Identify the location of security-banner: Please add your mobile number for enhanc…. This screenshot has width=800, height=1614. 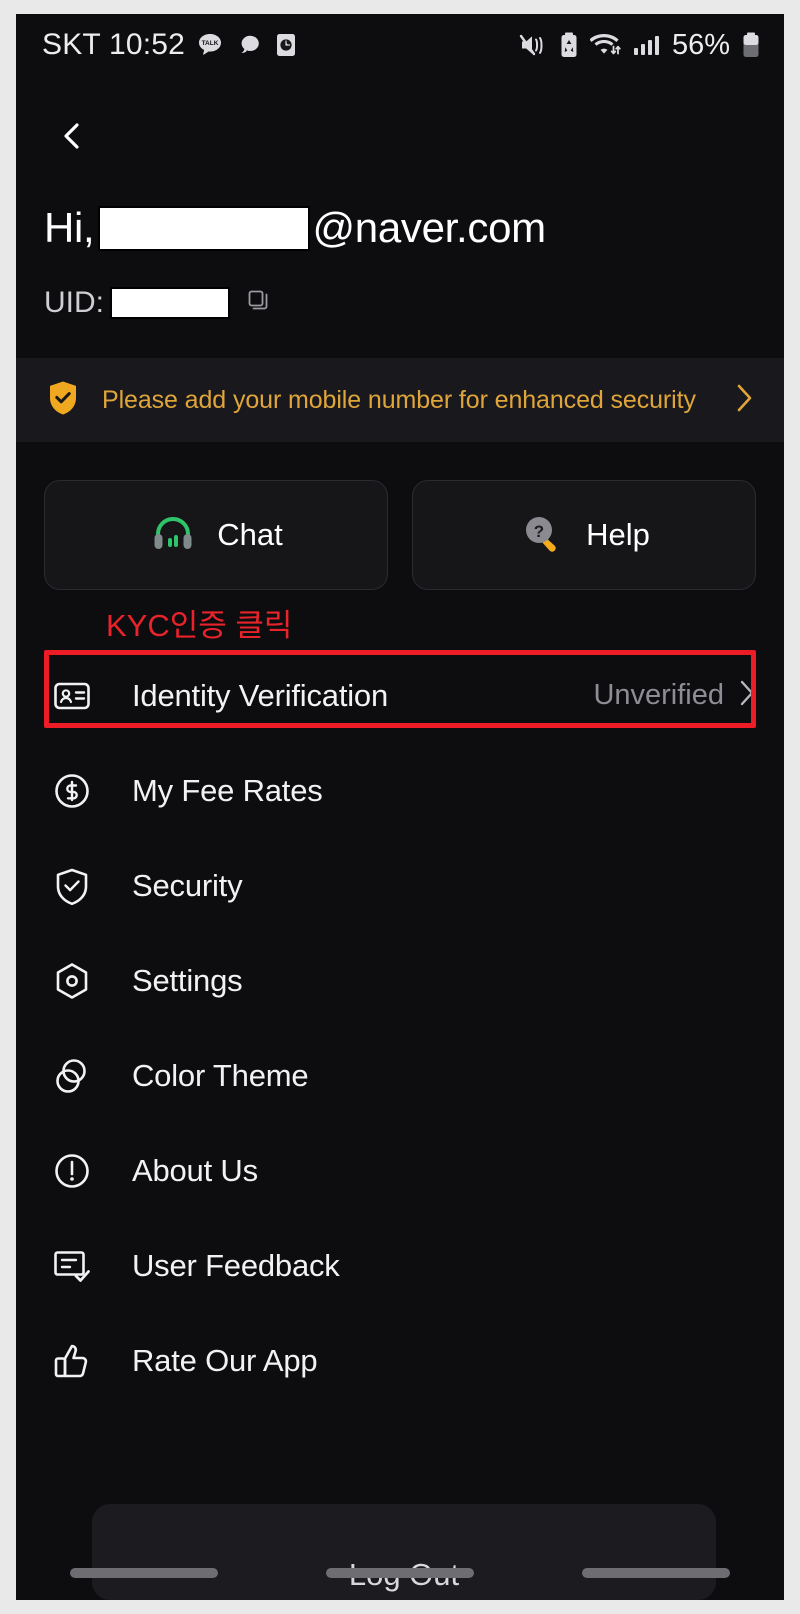
(400, 400).